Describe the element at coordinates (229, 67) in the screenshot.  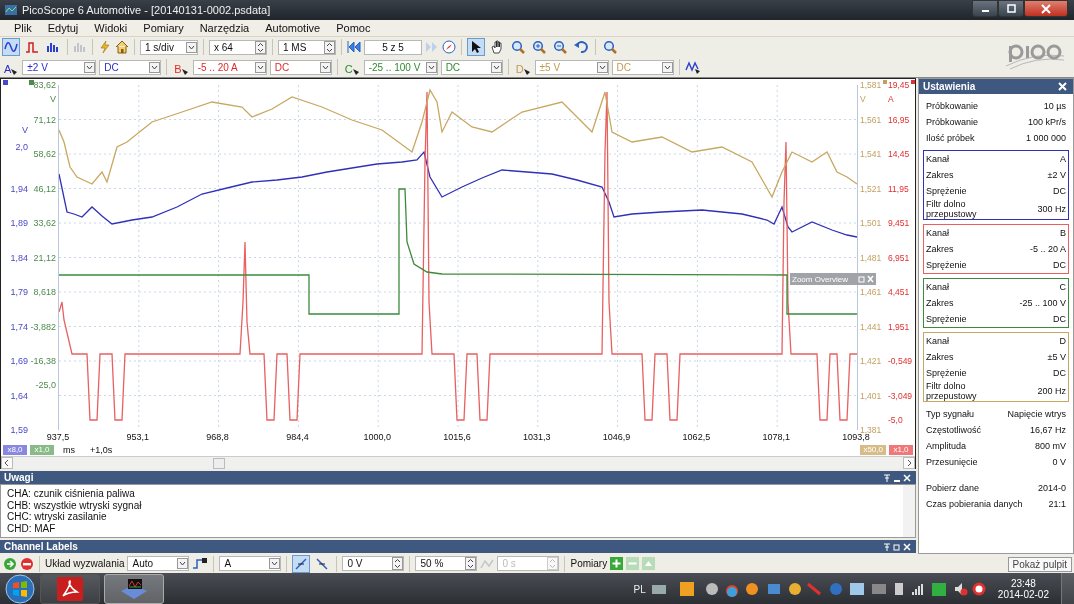
I see `range-dropdown: -5 .. 20 A` at that location.